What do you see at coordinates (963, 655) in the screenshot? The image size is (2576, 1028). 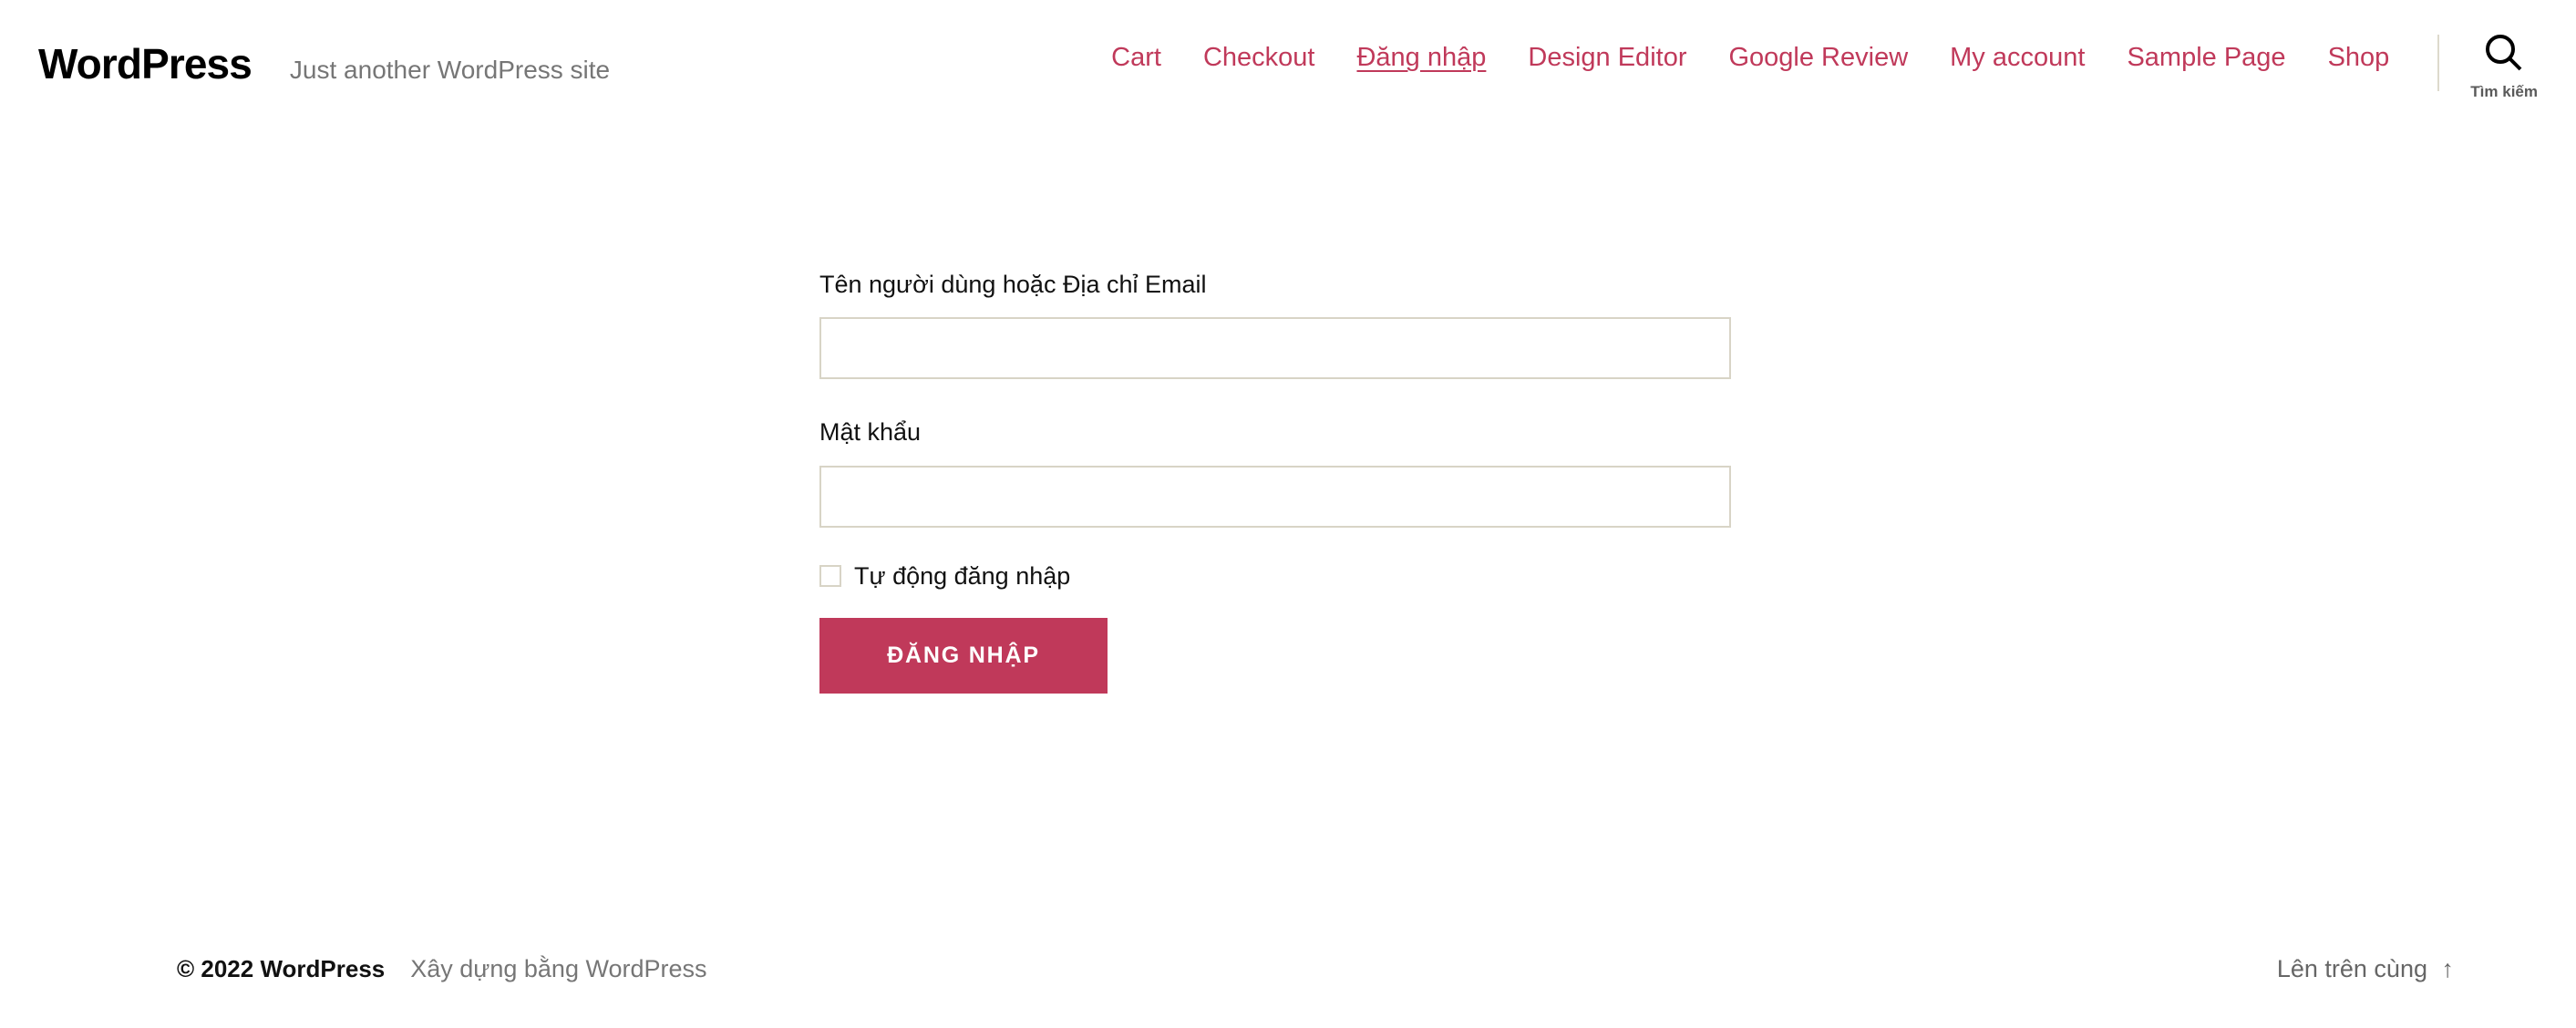 I see `login-submit-button: Đăng nhập` at bounding box center [963, 655].